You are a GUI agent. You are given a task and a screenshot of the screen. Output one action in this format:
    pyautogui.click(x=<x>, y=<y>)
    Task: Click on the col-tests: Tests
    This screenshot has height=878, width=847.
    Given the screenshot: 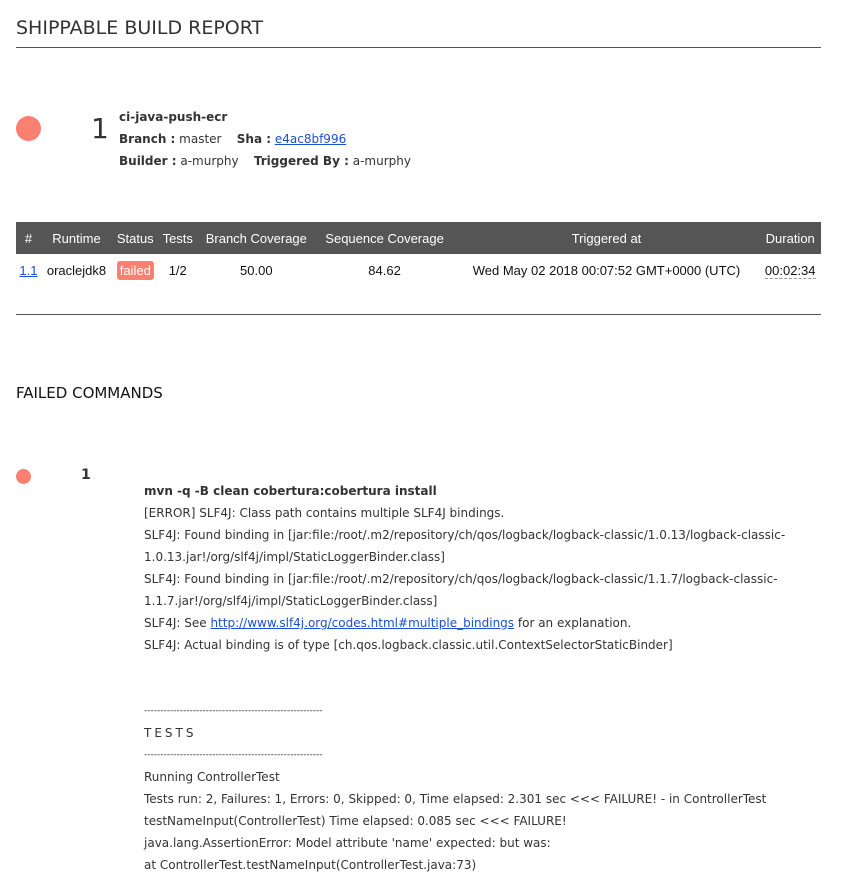 What is the action you would take?
    pyautogui.click(x=178, y=238)
    